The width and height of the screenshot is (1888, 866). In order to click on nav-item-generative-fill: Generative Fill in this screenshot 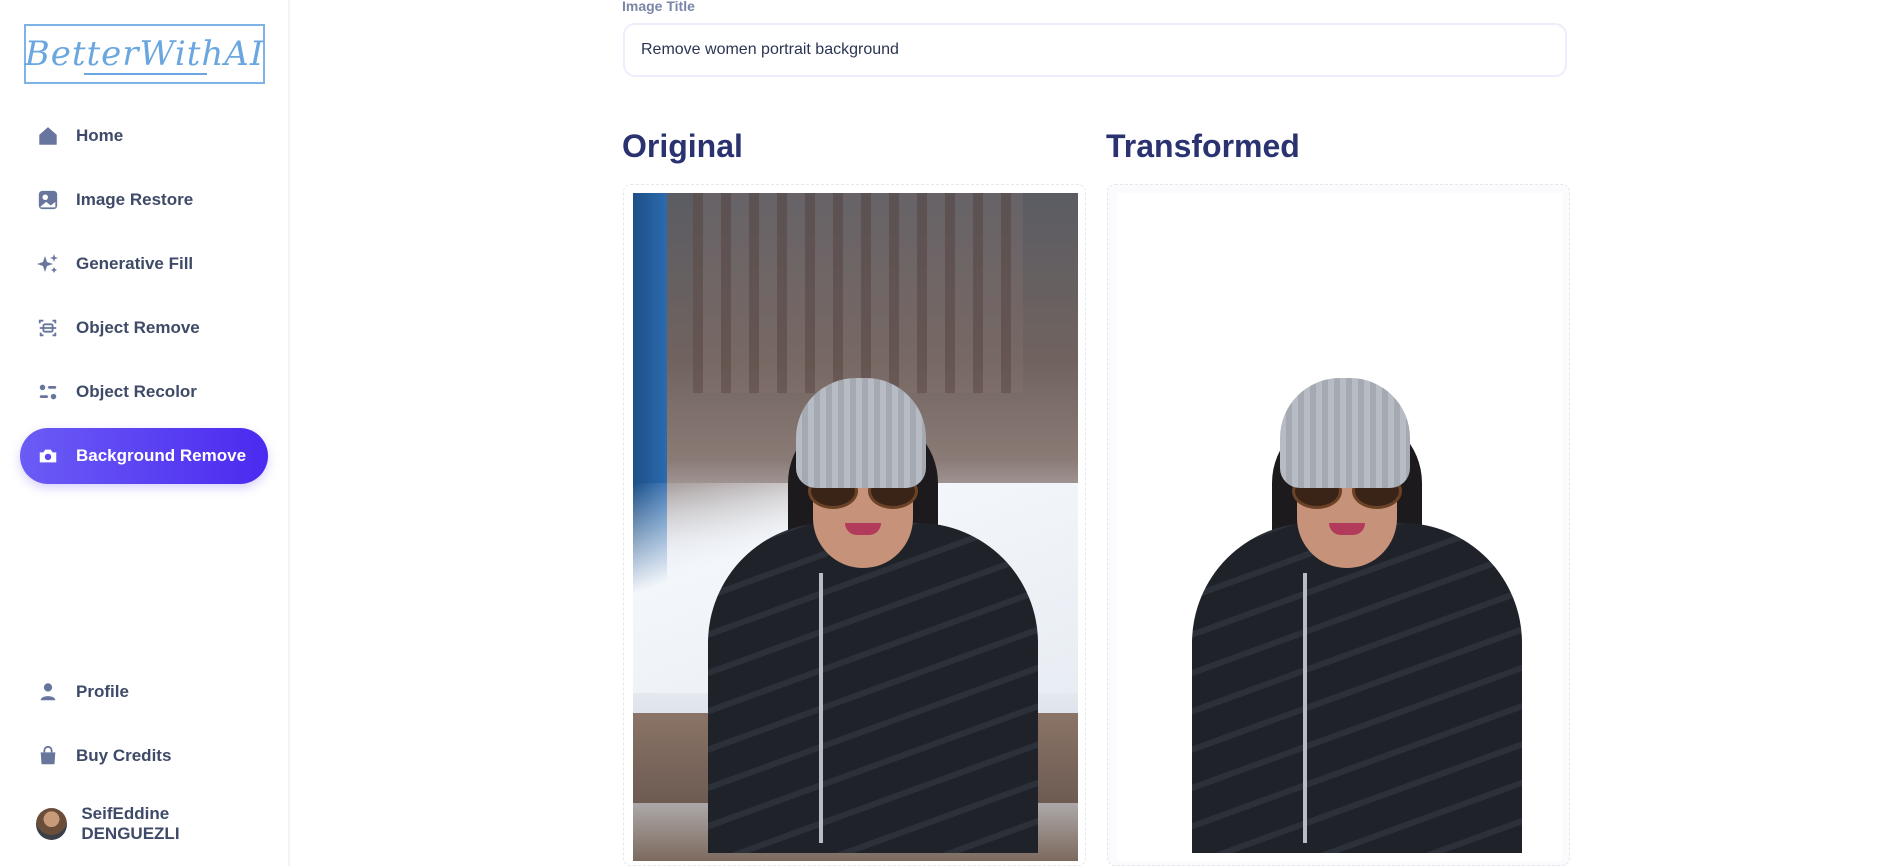, I will do `click(144, 264)`.